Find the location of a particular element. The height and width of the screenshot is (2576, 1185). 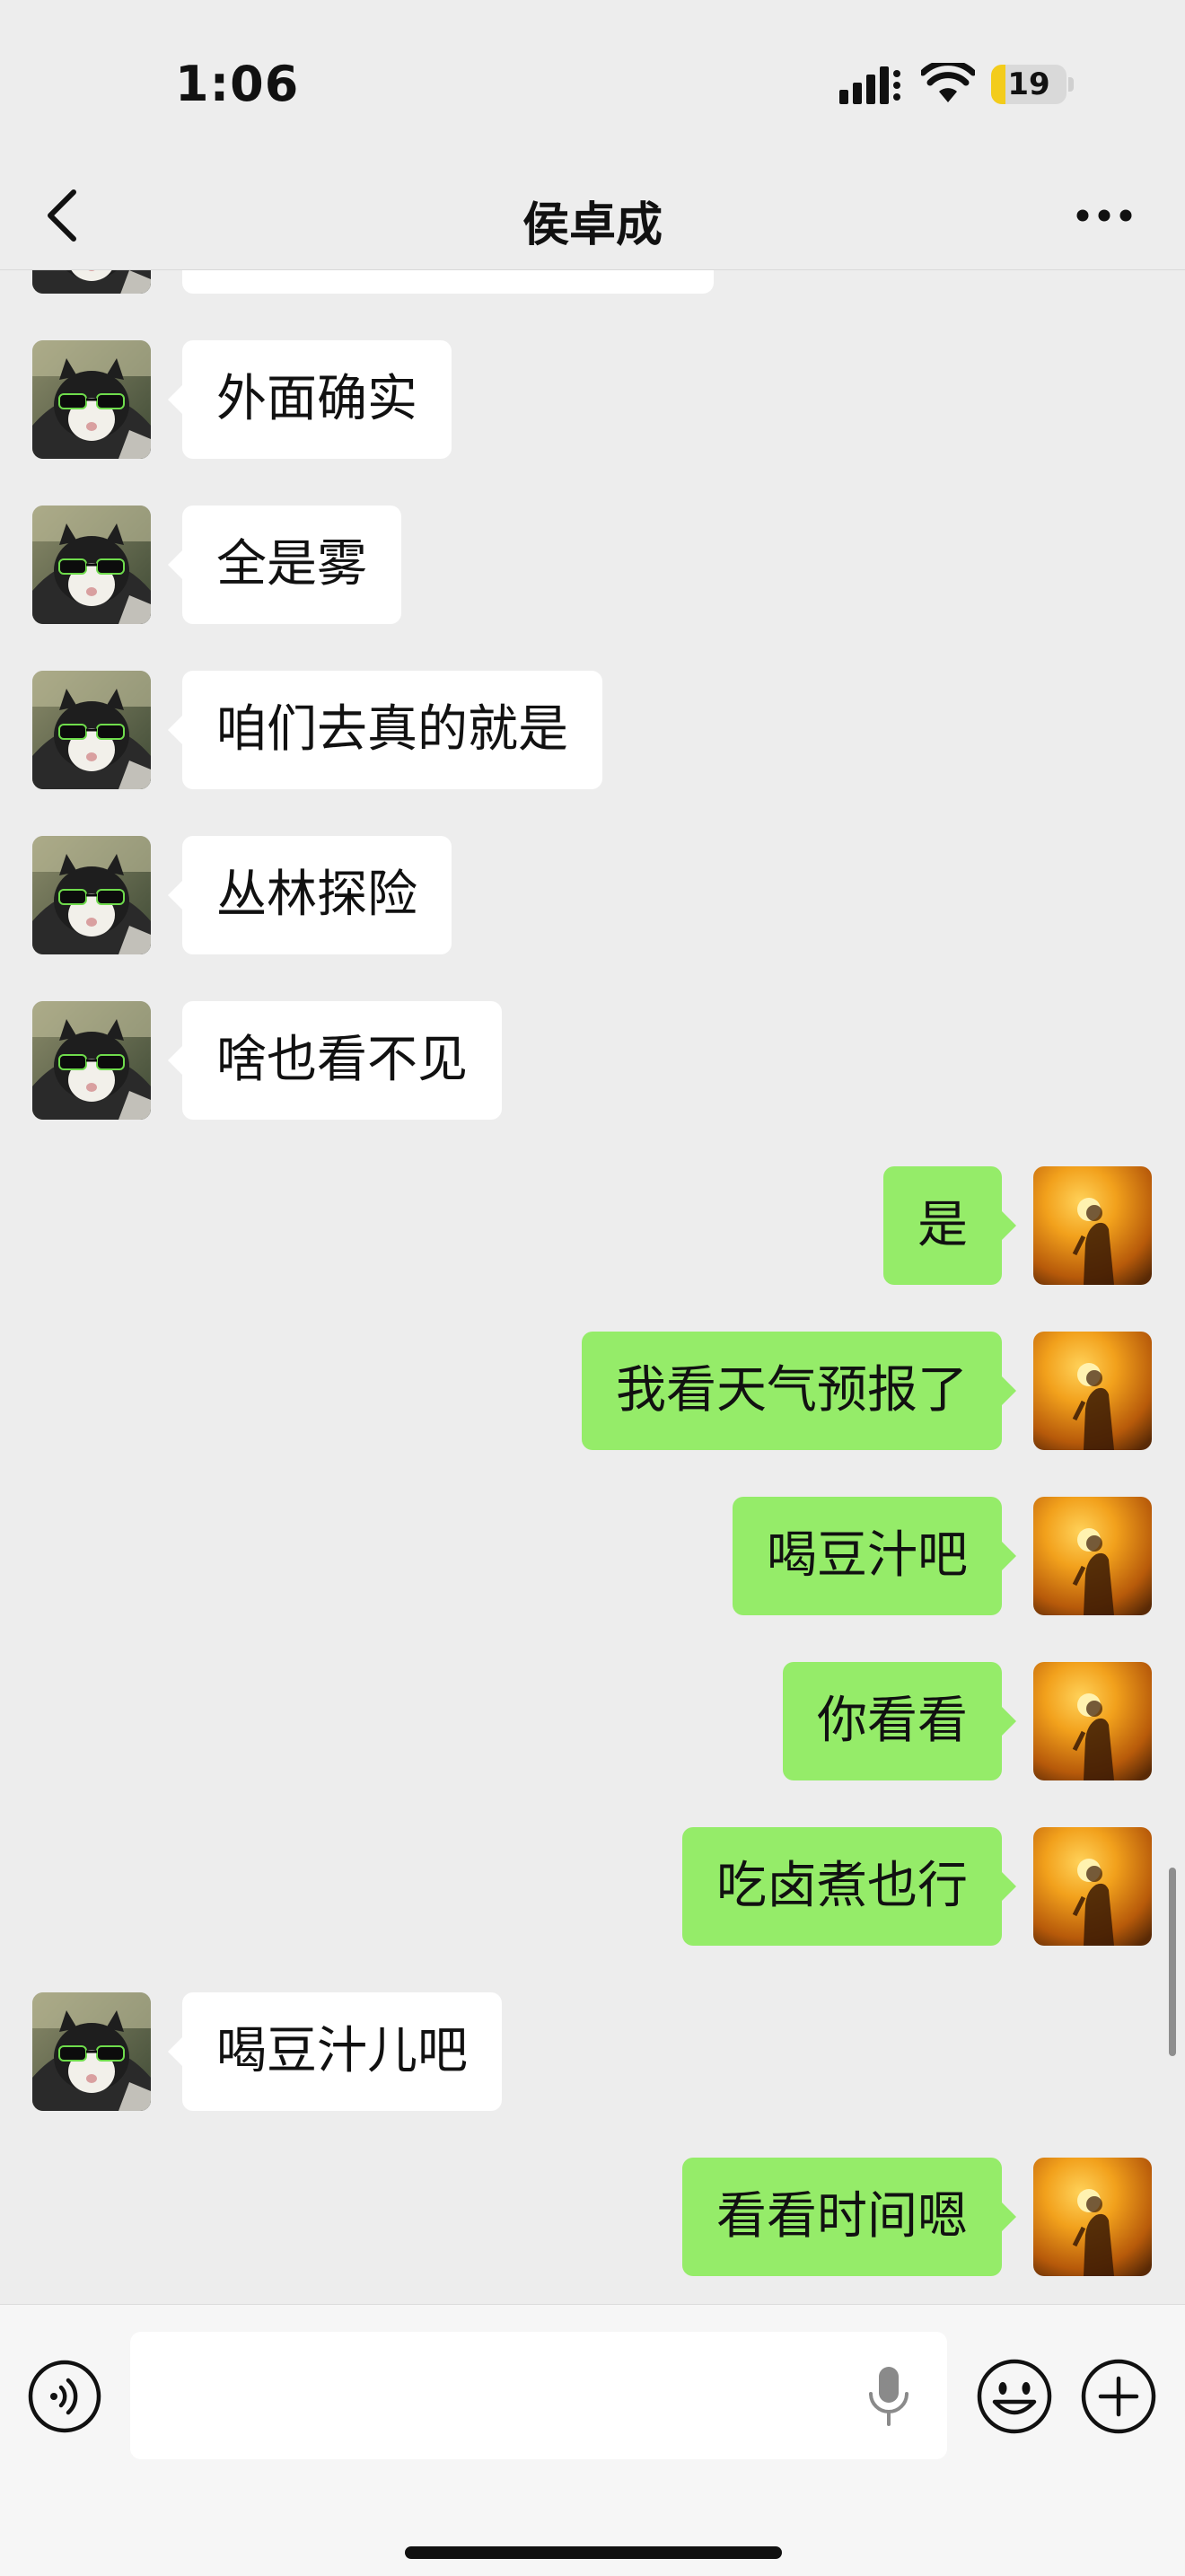

incoming-message-row: 全是雾 is located at coordinates (592, 565).